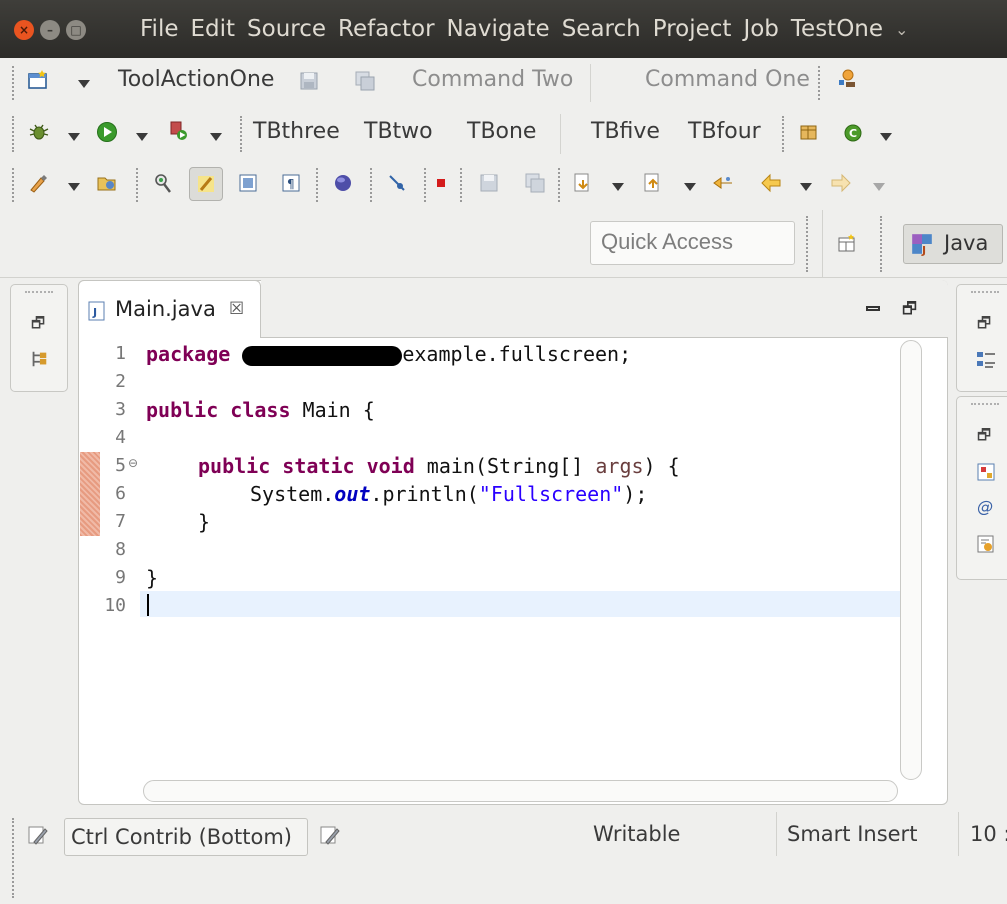 Image resolution: width=1007 pixels, height=904 pixels. What do you see at coordinates (181, 837) in the screenshot?
I see `ctrl-contrib-label: Ctrl Contrib (Bottom)` at bounding box center [181, 837].